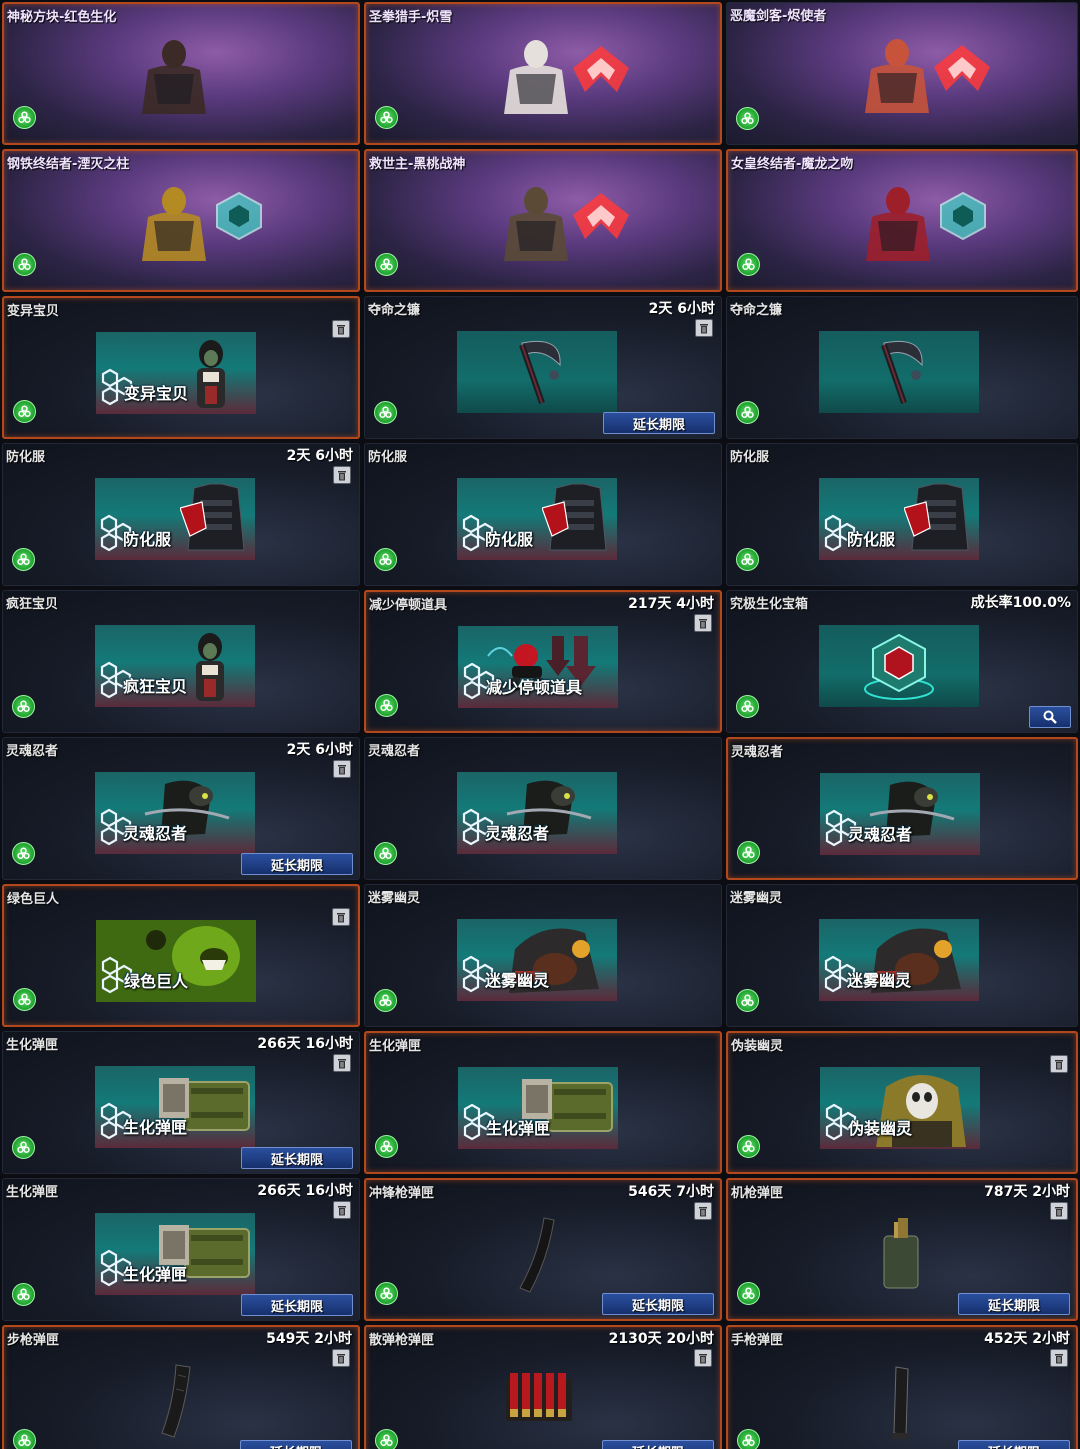 Image resolution: width=1080 pixels, height=1449 pixels. What do you see at coordinates (388, 457) in the screenshot?
I see `item-name: 防化服` at bounding box center [388, 457].